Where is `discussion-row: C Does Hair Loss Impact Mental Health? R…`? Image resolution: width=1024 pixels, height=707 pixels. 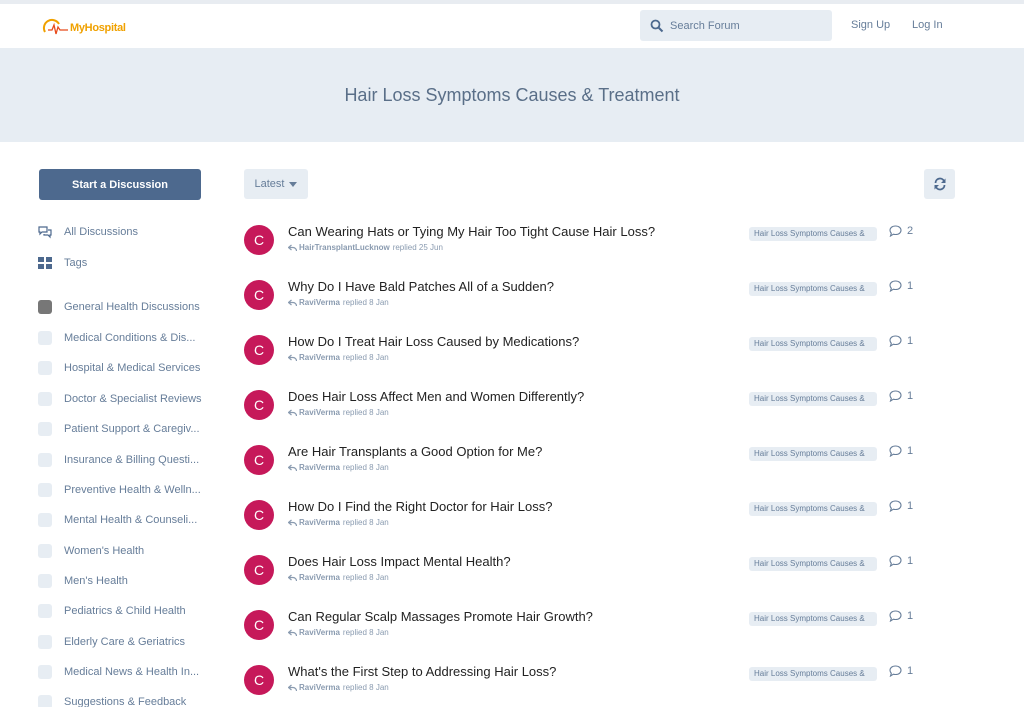
discussion-row: C Does Hair Loss Impact Mental Health? R… is located at coordinates (604, 579).